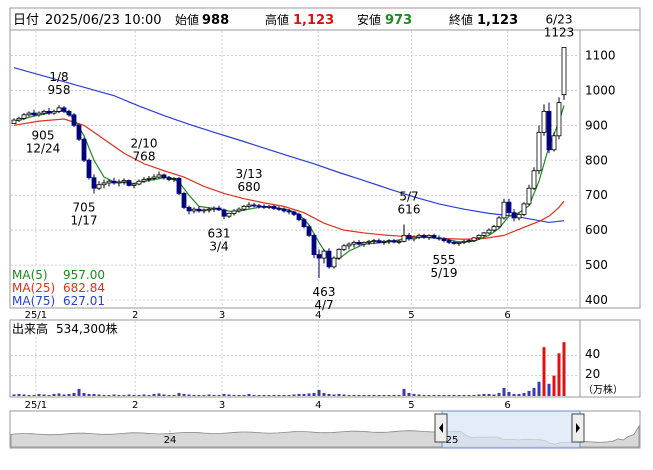 The image size is (653, 470). Describe the element at coordinates (249, 174) in the screenshot. I see `annotation-3-13: 3/13` at that location.